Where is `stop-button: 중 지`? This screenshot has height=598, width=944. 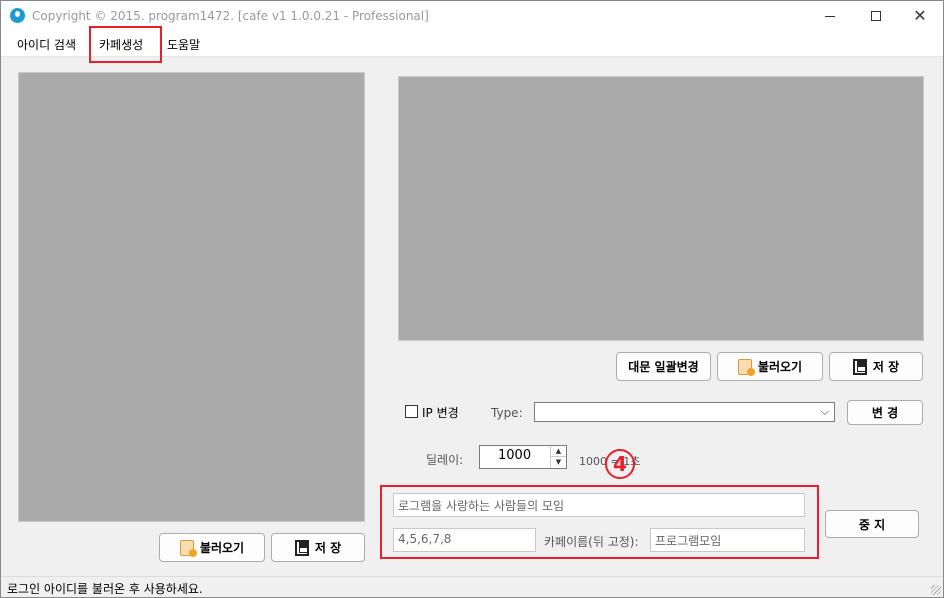
stop-button: 중 지 is located at coordinates (872, 524).